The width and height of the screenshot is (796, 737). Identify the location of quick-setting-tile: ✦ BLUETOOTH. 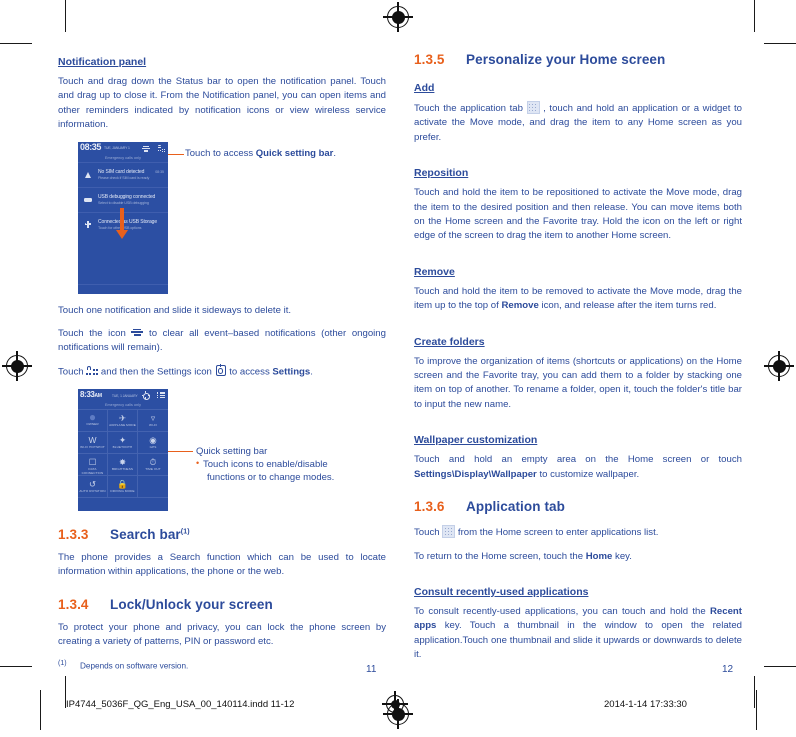
(123, 442).